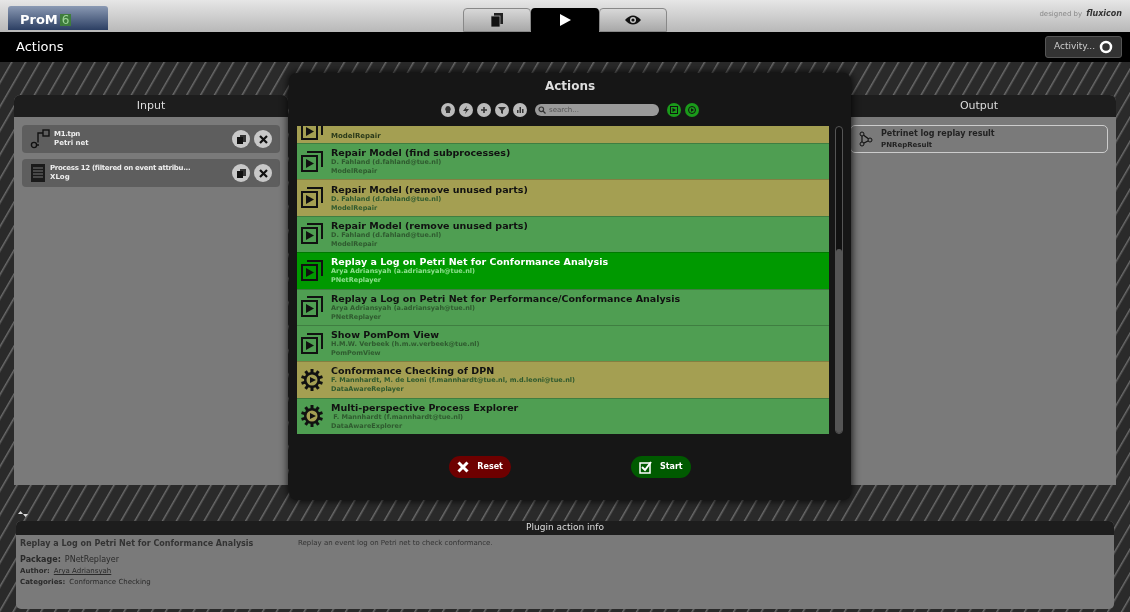 This screenshot has width=1130, height=612. I want to click on plus-icon, so click(484, 110).